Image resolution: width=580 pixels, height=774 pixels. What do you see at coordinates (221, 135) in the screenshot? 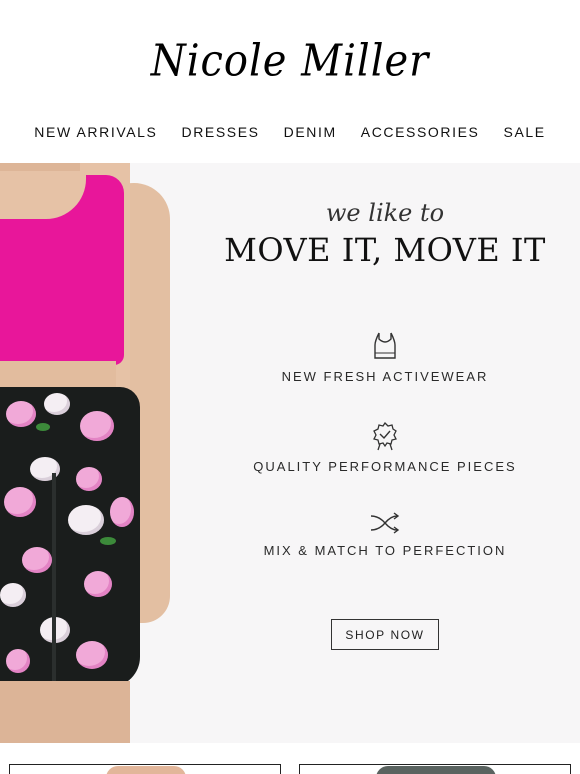
I see `nav-item-dresses: DRESSES` at bounding box center [221, 135].